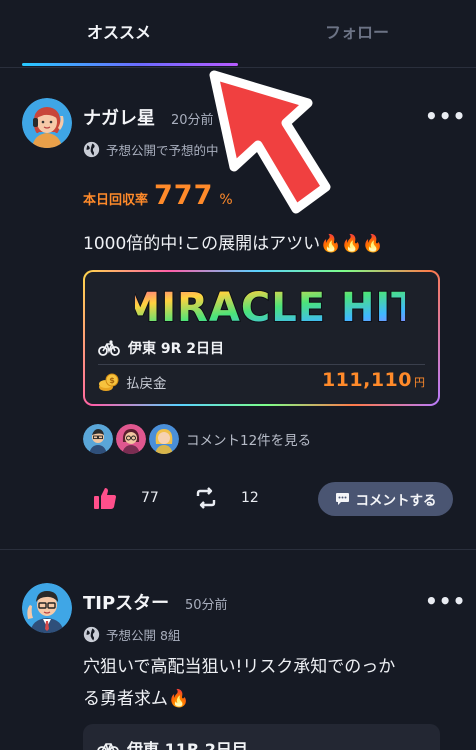 The height and width of the screenshot is (750, 476). Describe the element at coordinates (116, 200) in the screenshot. I see `return-rate-label: 本日回収率` at that location.